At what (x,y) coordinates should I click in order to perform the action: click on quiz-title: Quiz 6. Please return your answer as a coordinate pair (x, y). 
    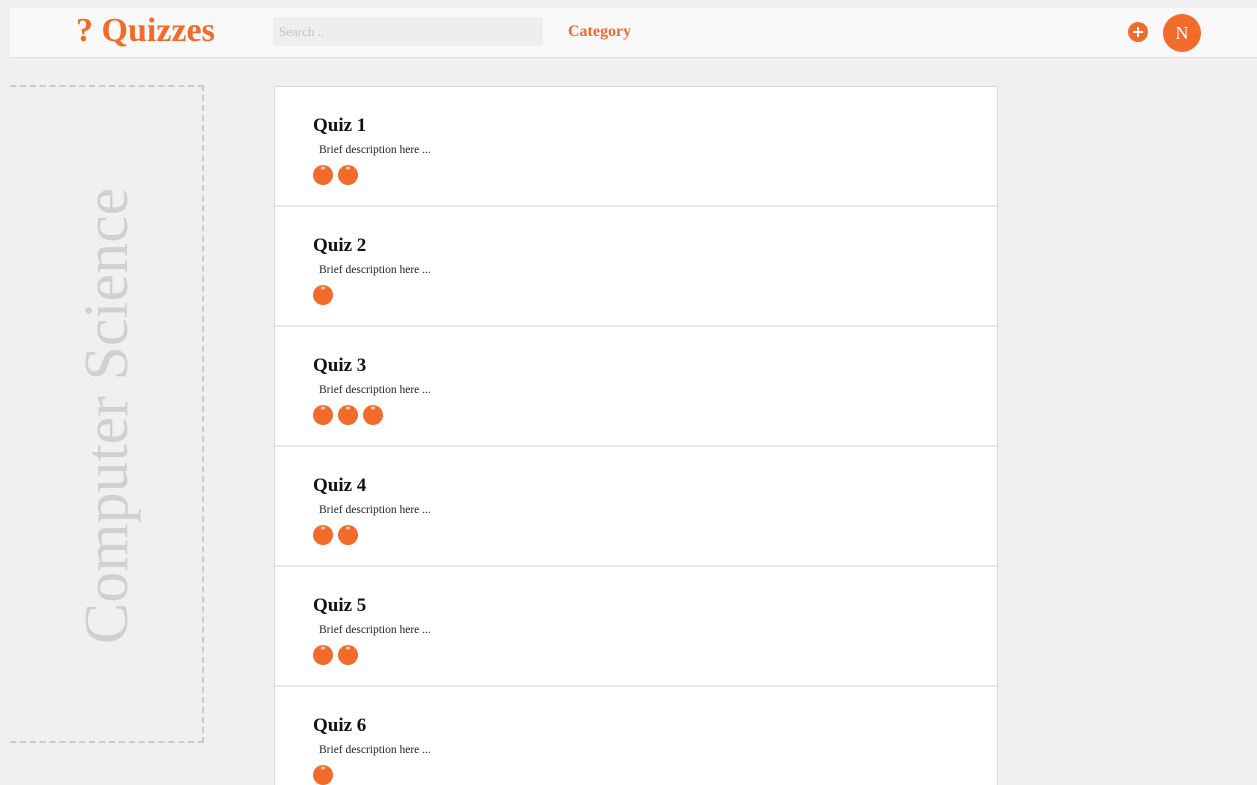
    Looking at the image, I should click on (339, 726).